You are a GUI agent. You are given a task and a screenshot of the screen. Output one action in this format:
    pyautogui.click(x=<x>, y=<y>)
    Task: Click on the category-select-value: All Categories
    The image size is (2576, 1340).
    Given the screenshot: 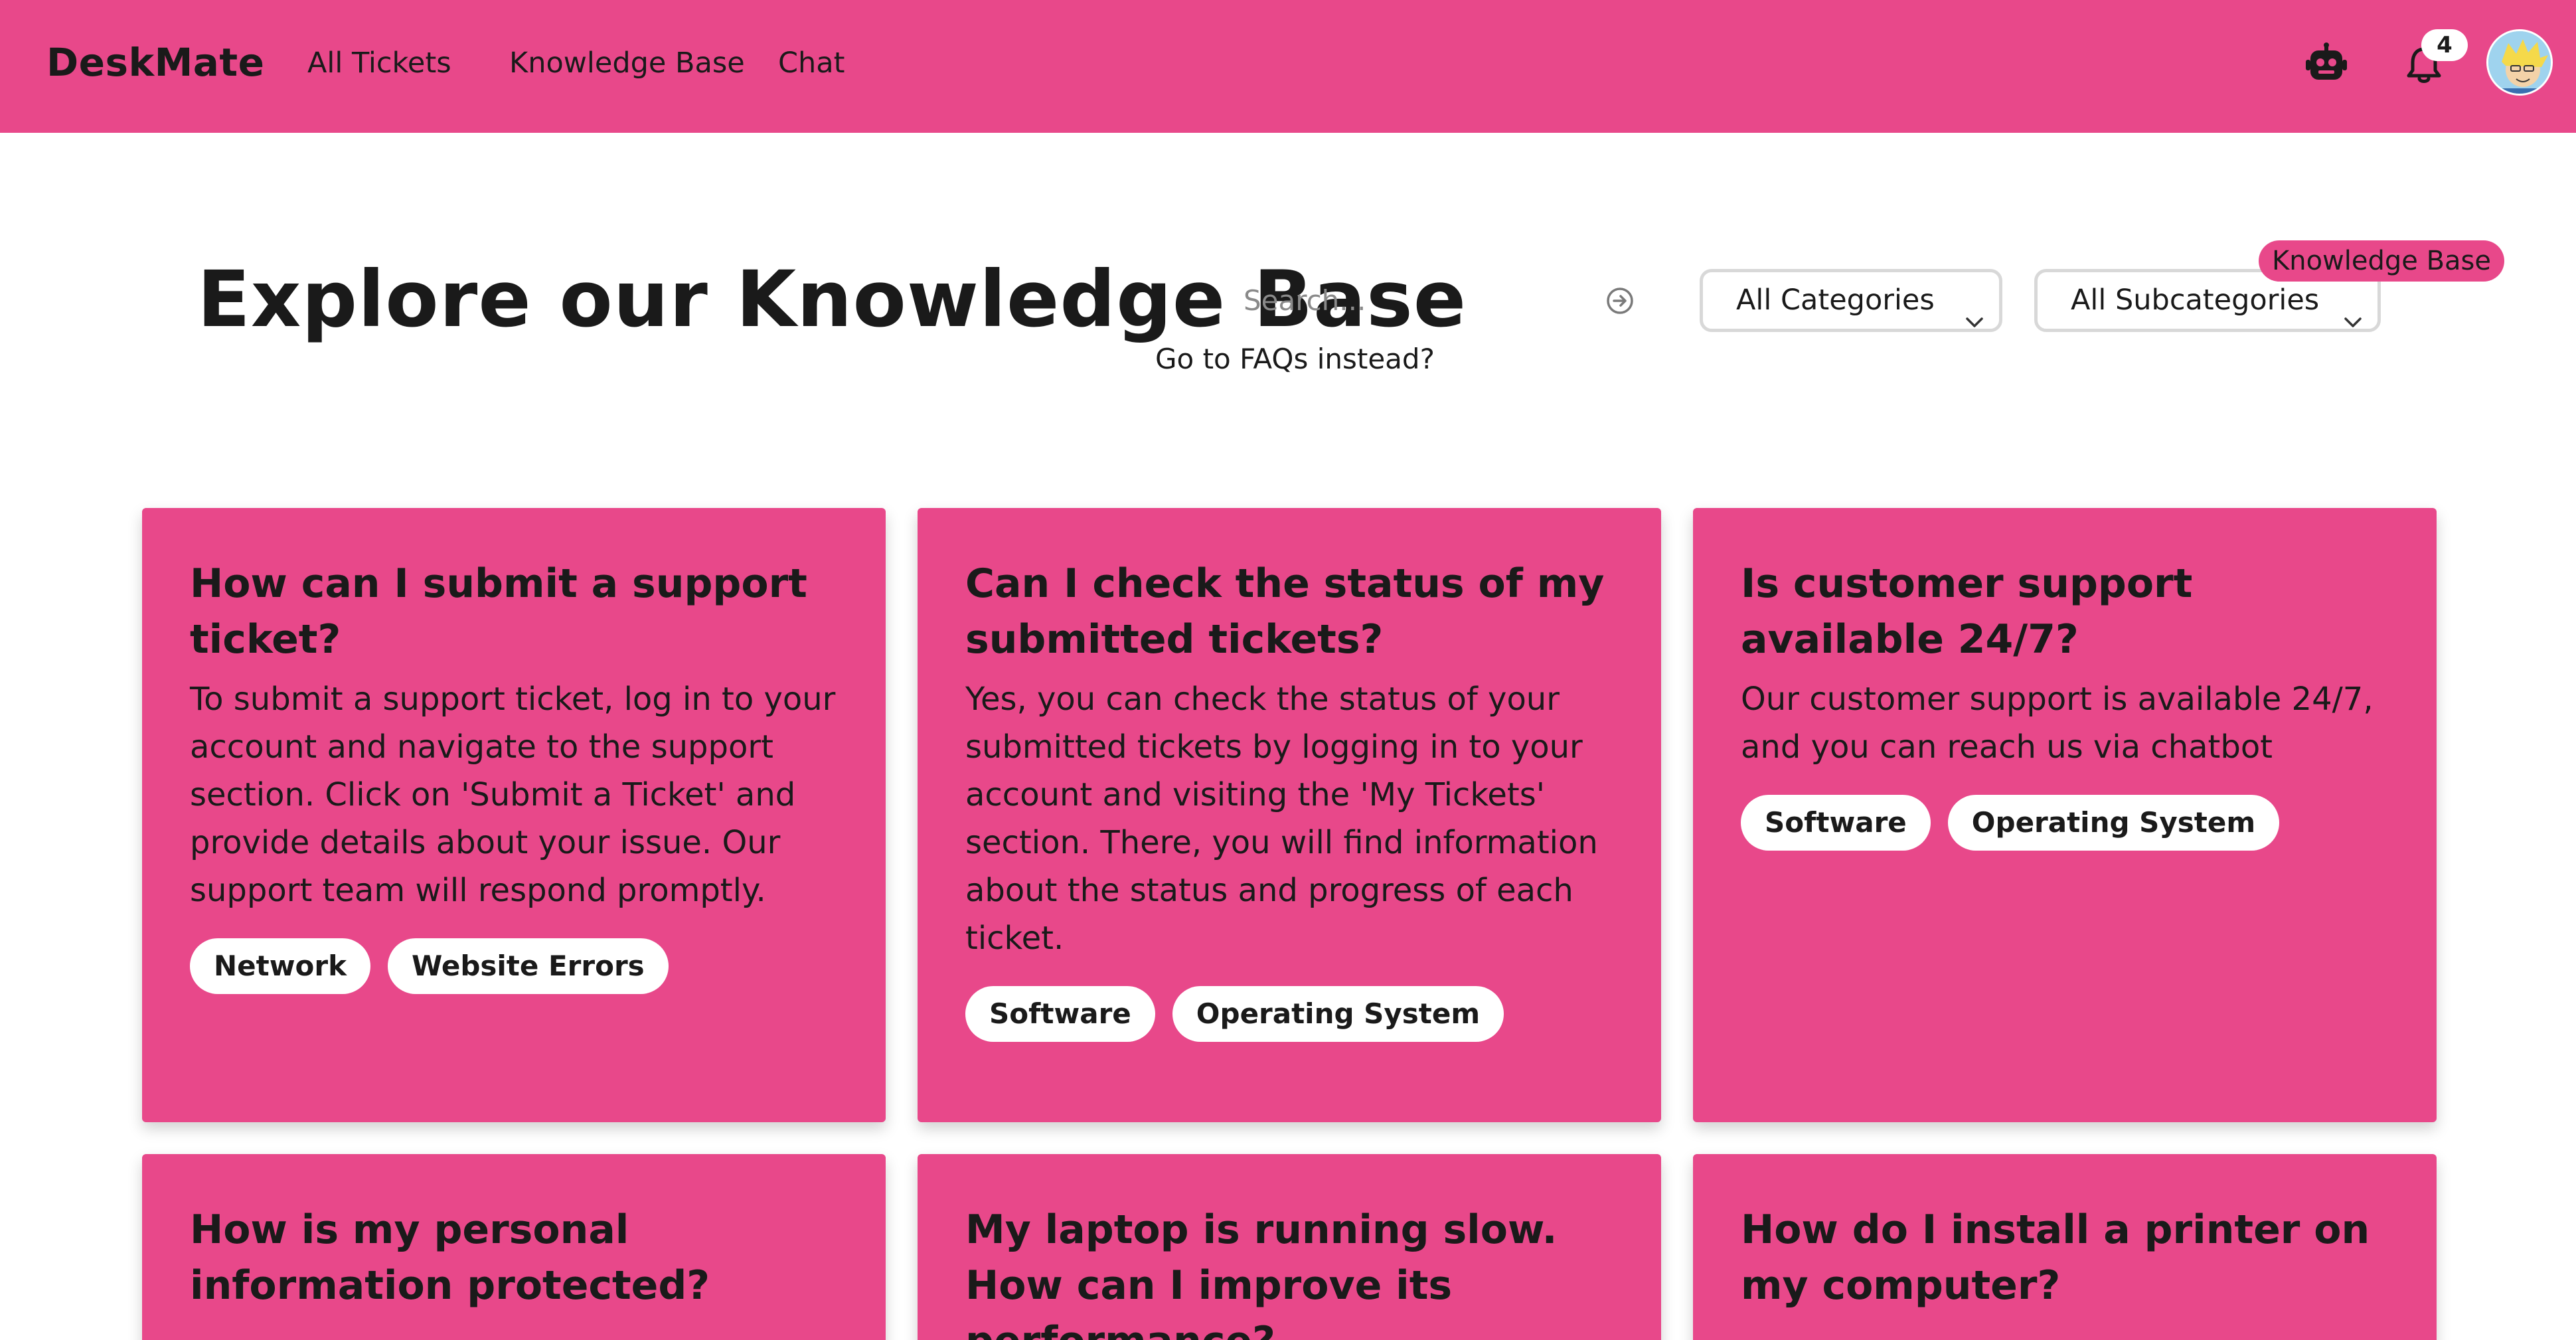 What is the action you would take?
    pyautogui.click(x=1835, y=300)
    